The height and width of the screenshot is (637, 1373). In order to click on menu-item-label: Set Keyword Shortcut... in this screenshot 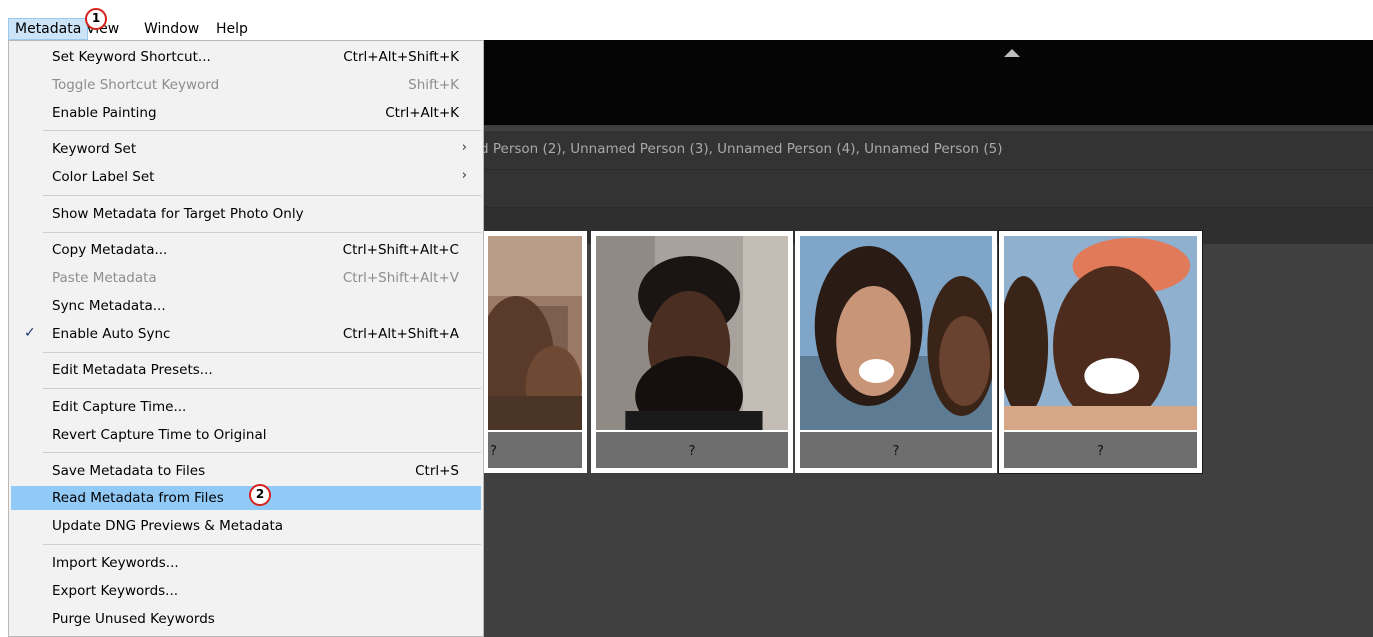, I will do `click(131, 57)`.